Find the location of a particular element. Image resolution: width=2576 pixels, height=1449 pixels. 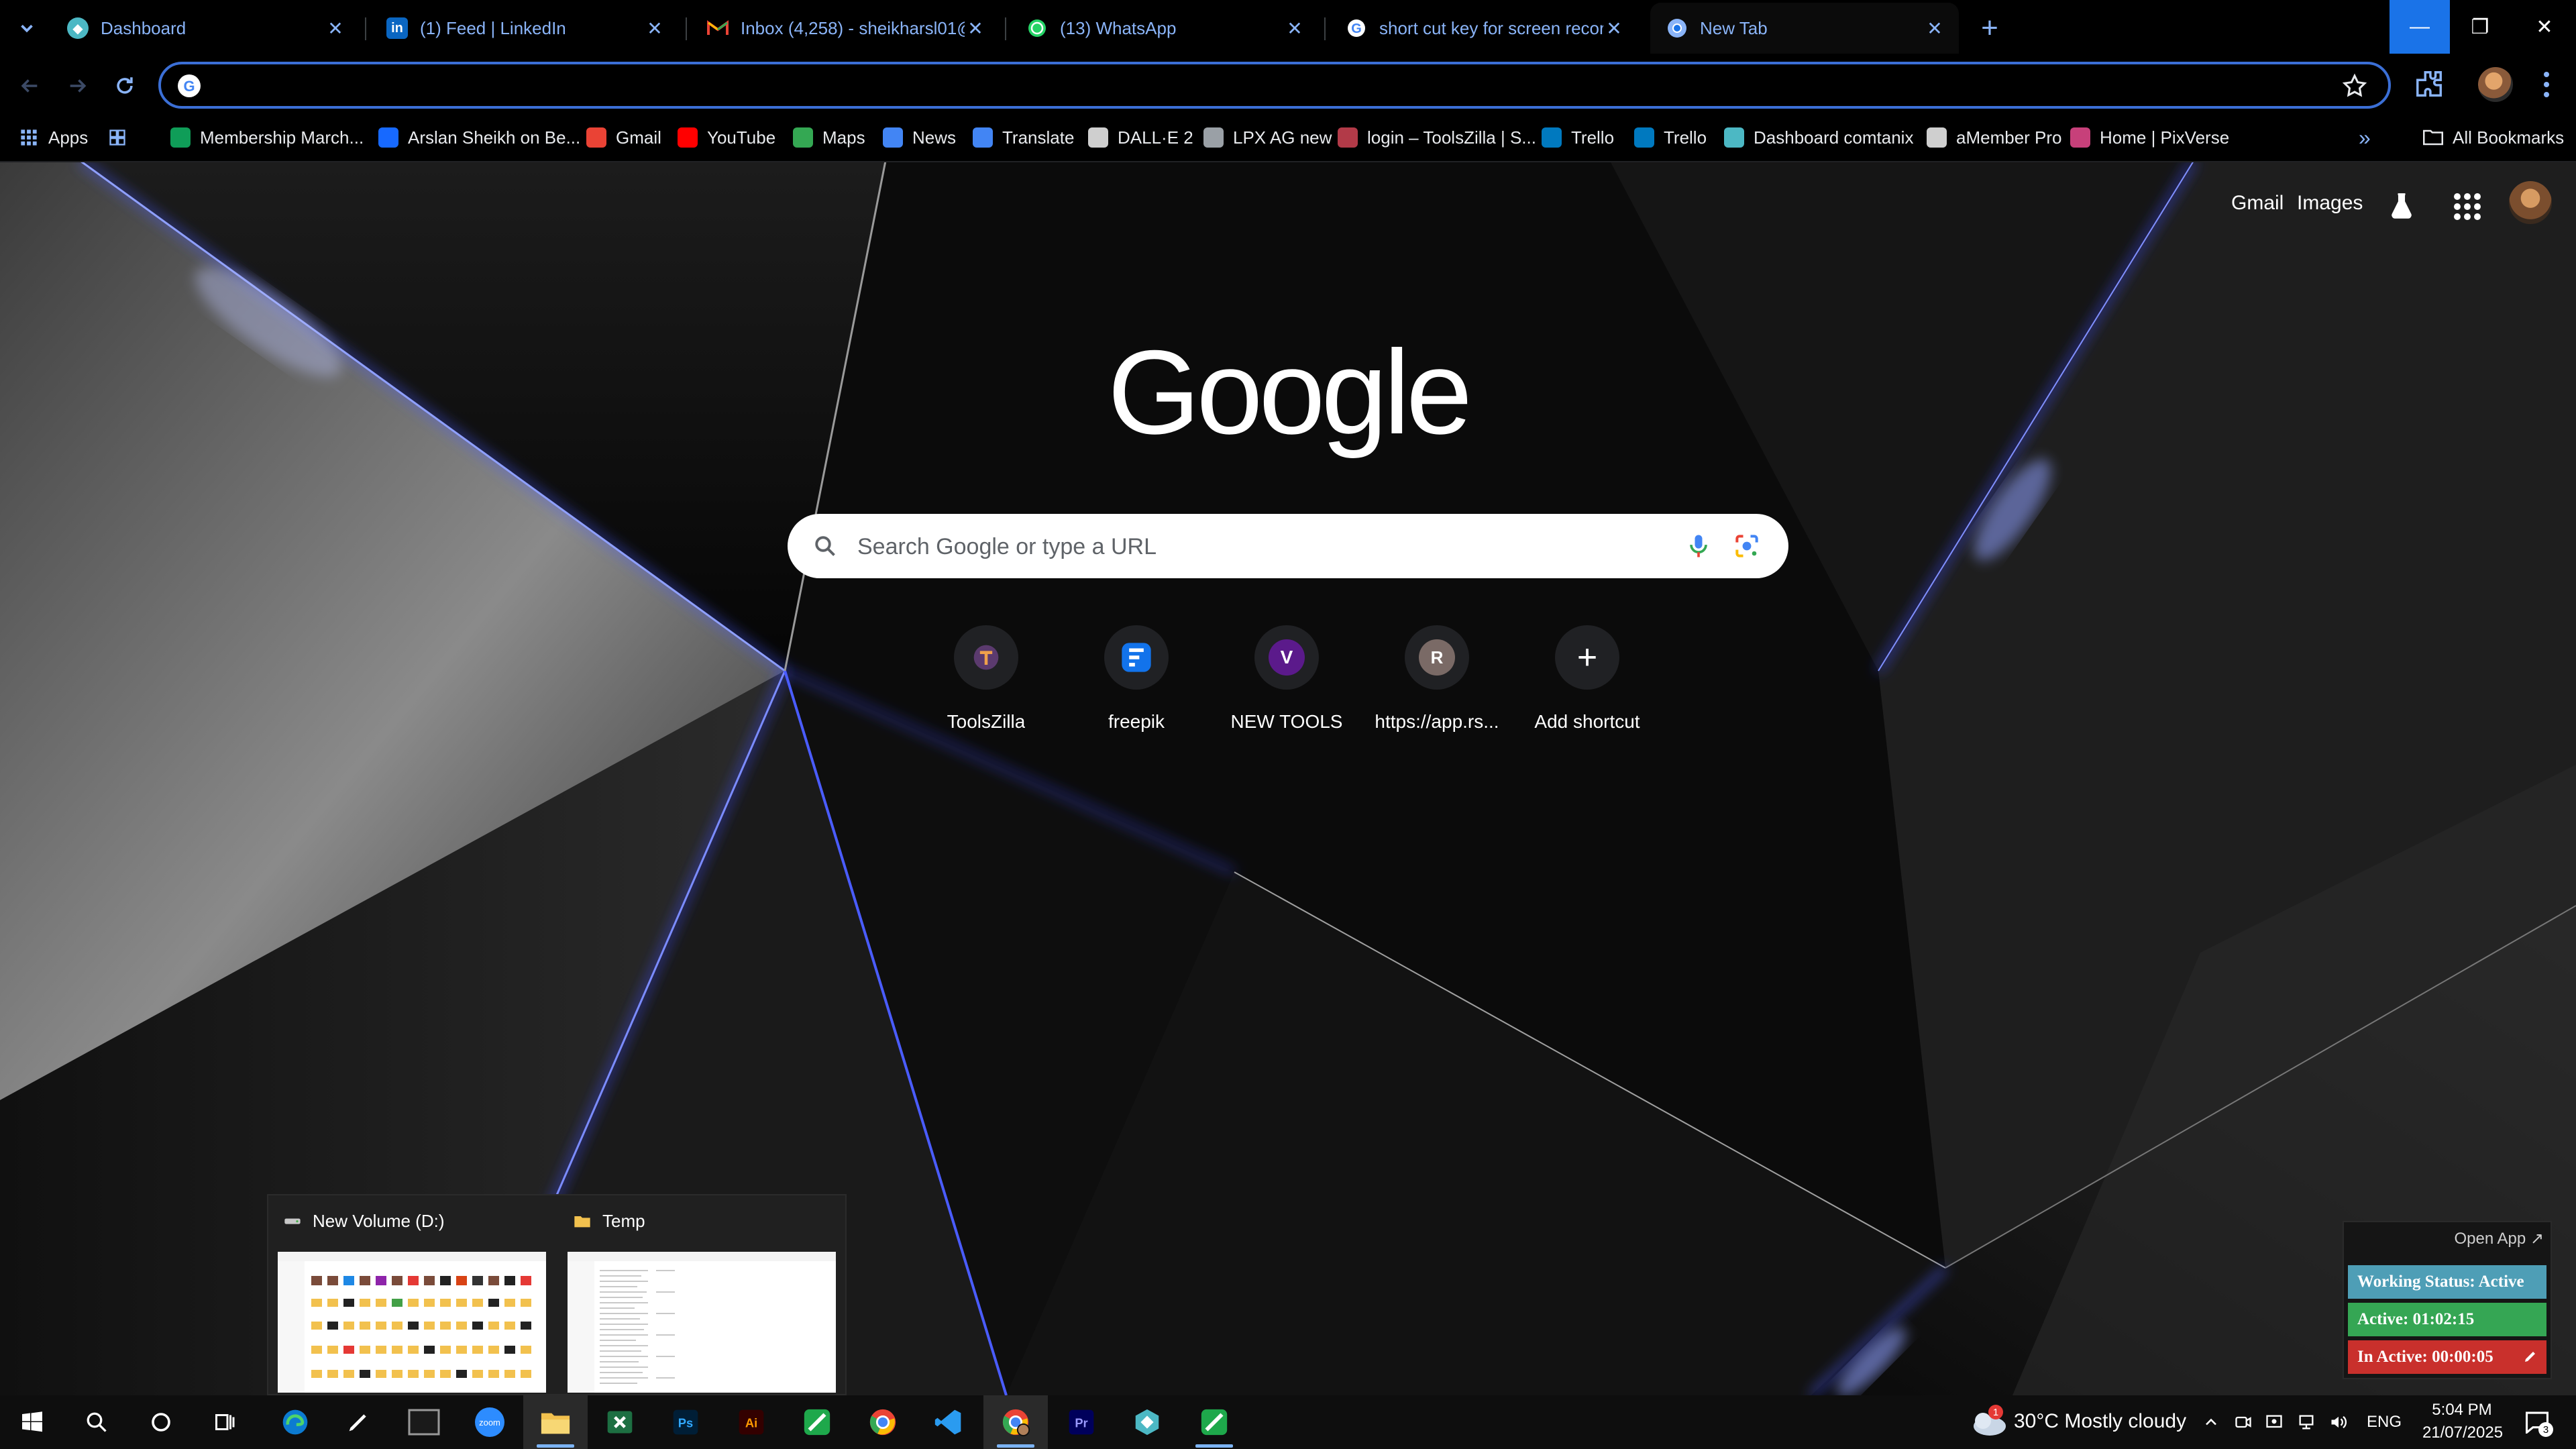

premiere-icon: Pr is located at coordinates (1081, 1422).